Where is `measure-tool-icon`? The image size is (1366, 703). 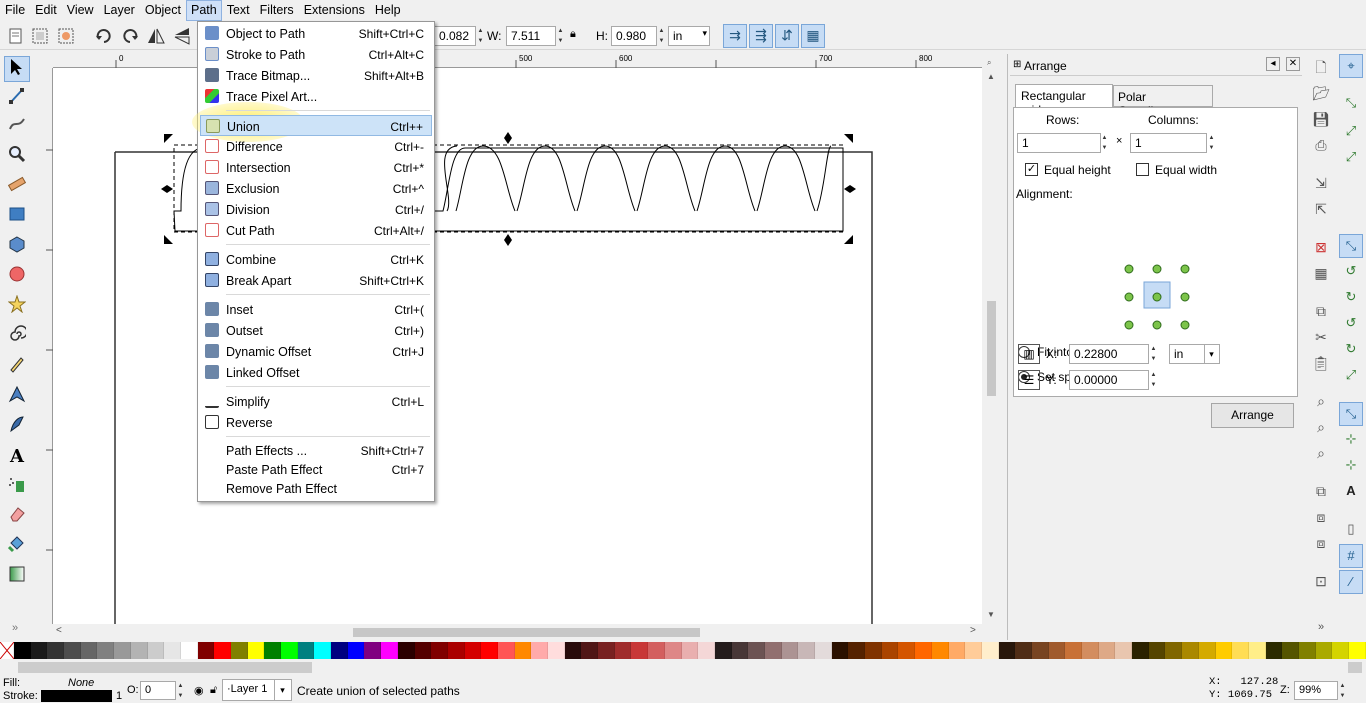
measure-tool-icon is located at coordinates (17, 187).